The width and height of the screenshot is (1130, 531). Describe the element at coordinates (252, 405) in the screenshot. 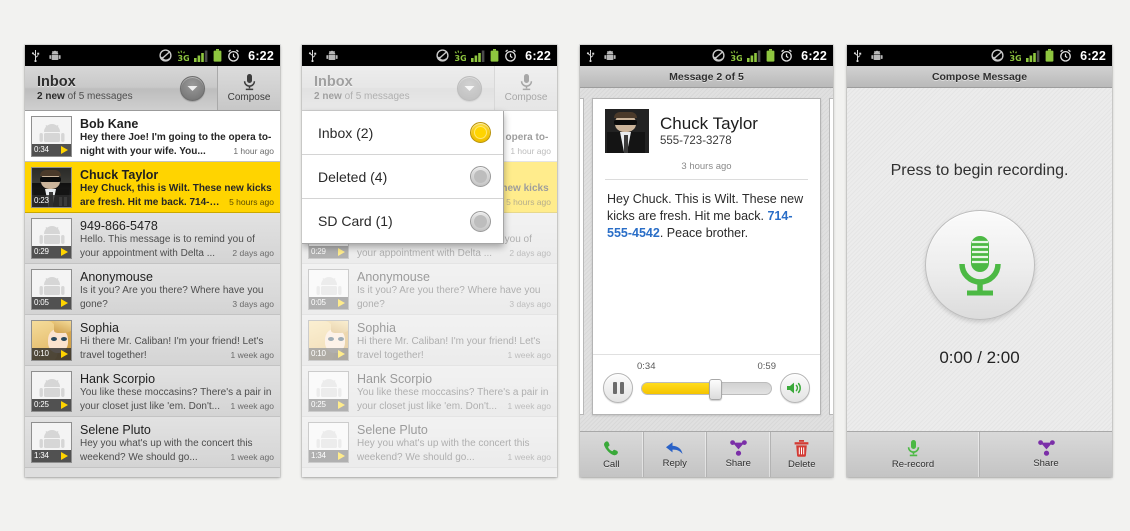

I see `message-time: 1 week ago` at that location.